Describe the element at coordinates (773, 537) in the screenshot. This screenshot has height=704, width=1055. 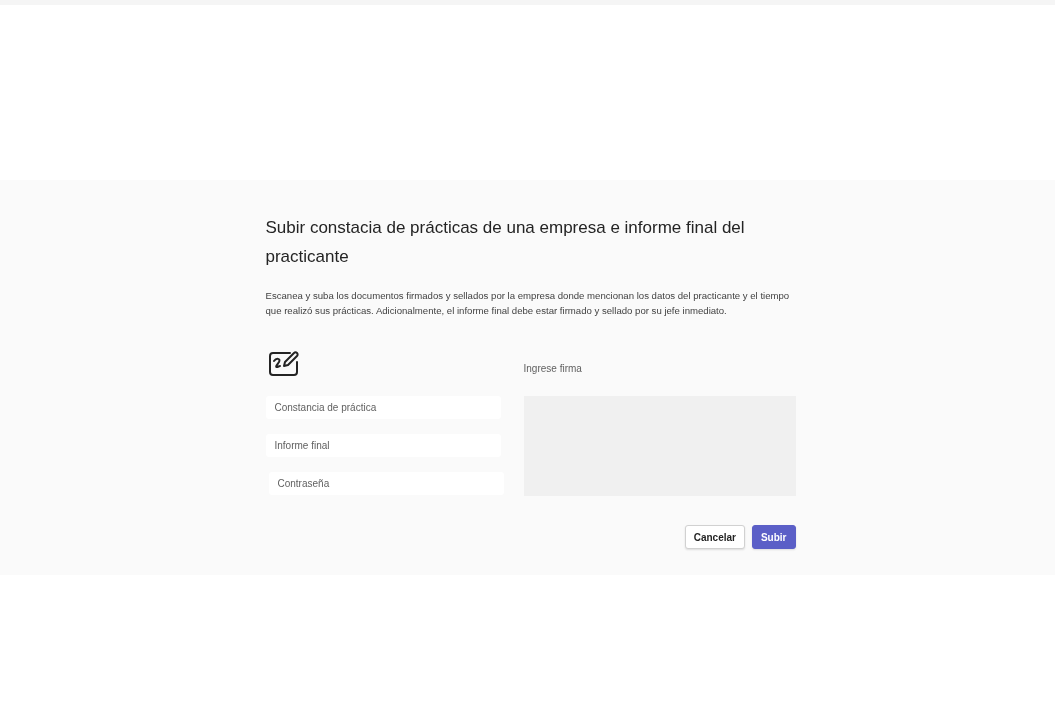
I see `submit-button: Subir` at that location.